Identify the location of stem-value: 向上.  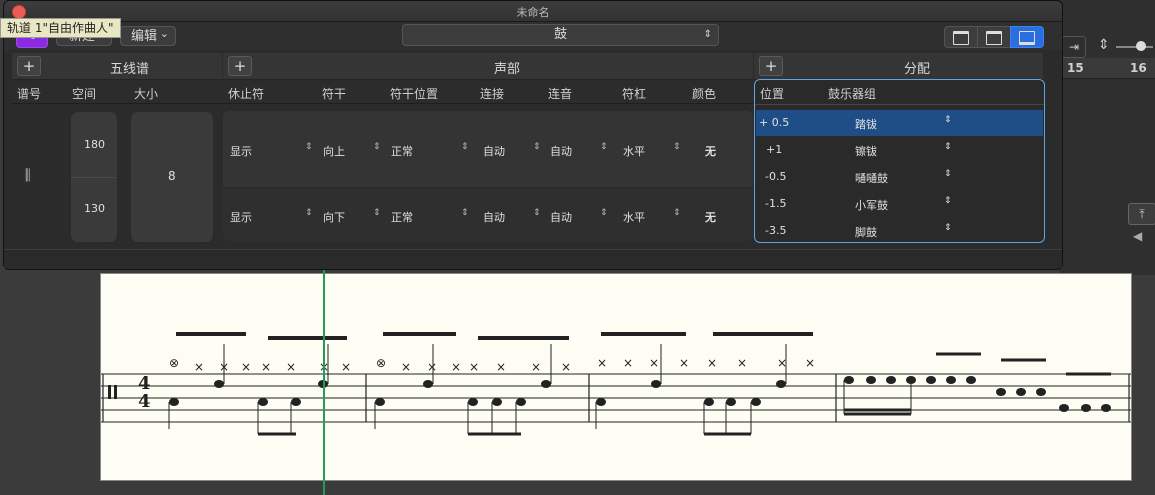
(334, 151).